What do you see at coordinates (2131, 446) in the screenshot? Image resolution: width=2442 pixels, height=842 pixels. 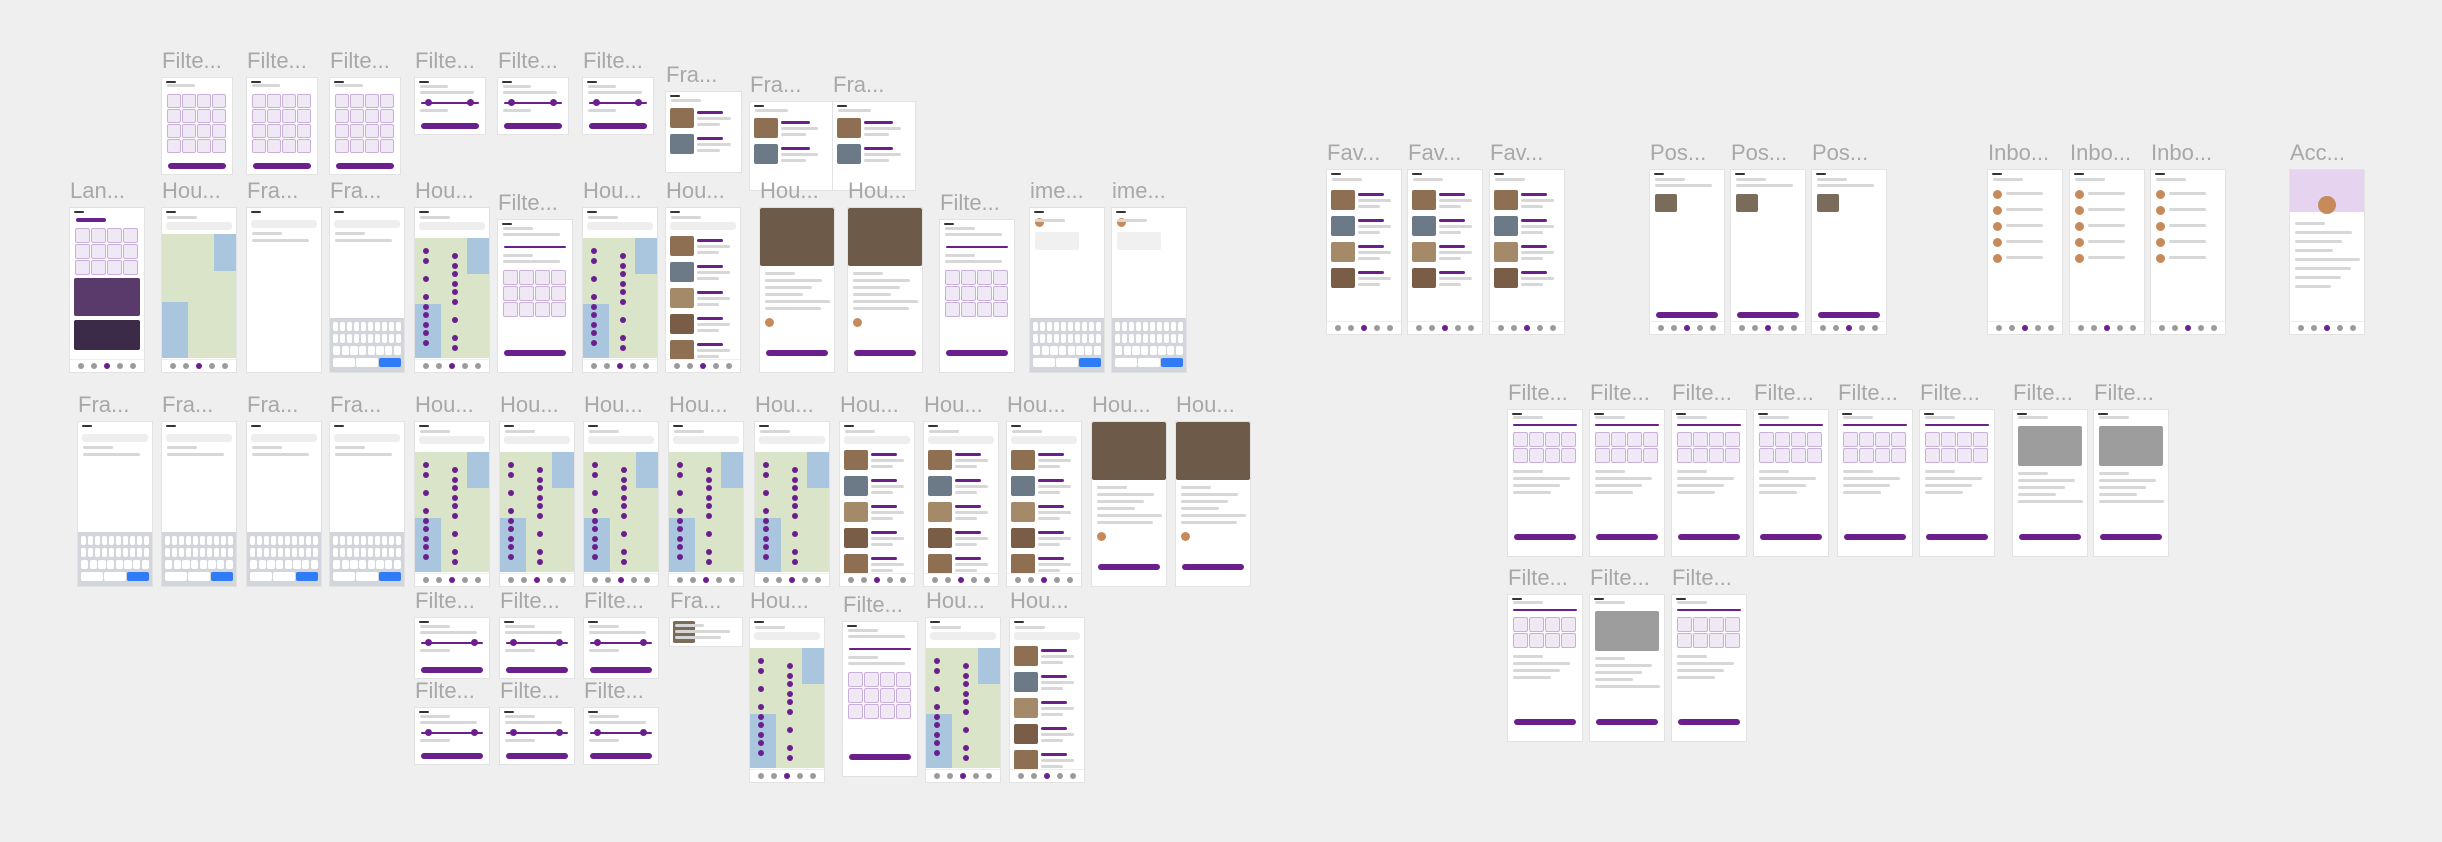 I see `uploaded-photo` at bounding box center [2131, 446].